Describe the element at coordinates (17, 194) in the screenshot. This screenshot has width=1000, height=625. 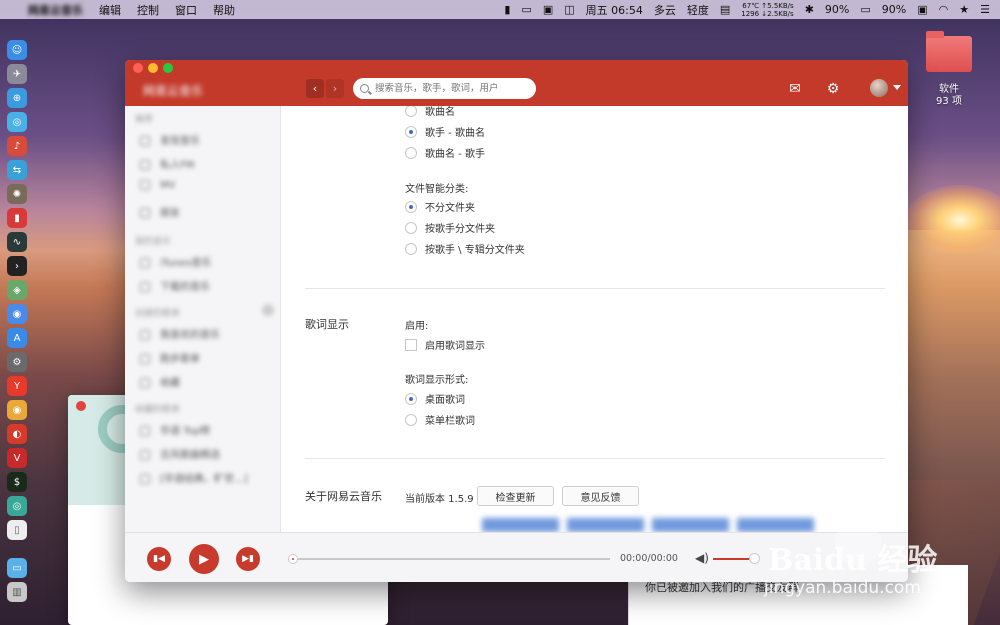
I see `disk-icon: ✺` at that location.